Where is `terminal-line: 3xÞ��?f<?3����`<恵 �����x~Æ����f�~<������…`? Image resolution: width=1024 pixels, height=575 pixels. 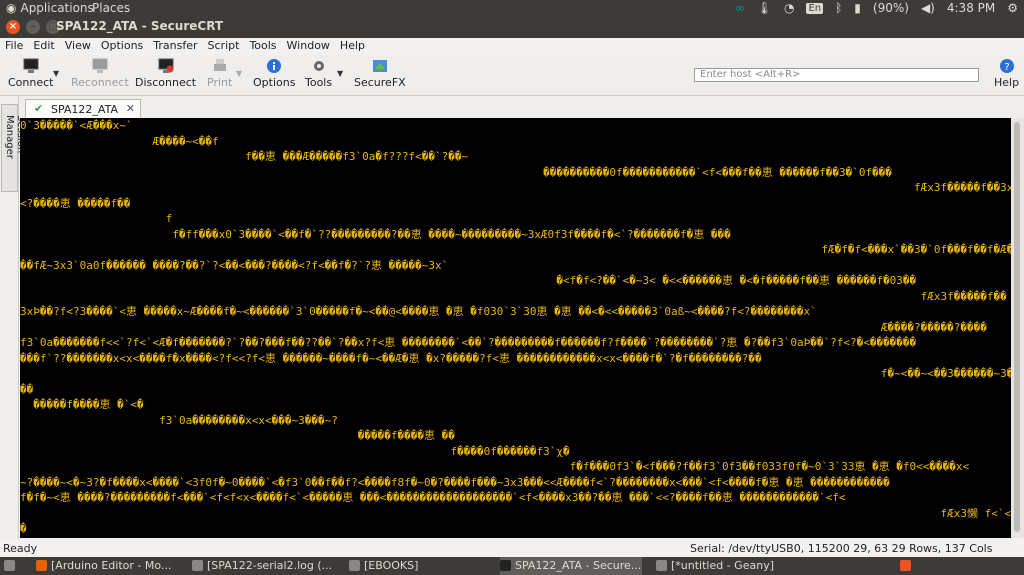 terminal-line: 3xÞ��?f<?3����`<恵 �����x~Æ����f�~<������… is located at coordinates (418, 311).